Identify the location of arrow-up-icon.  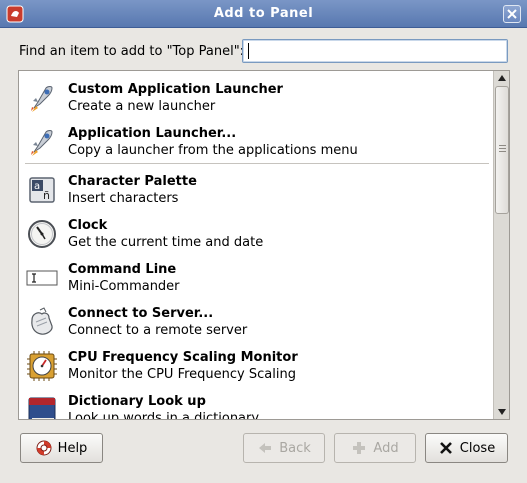
(502, 78).